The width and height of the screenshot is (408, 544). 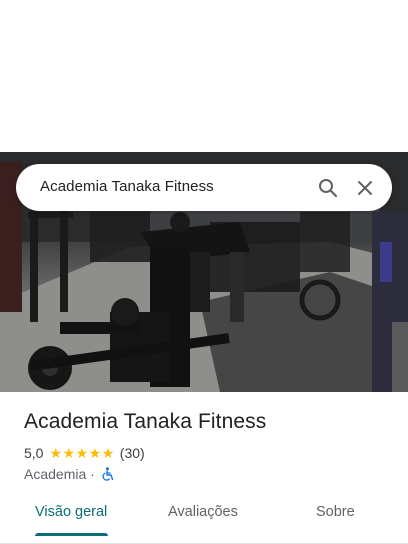 I want to click on close-icon, so click(x=365, y=188).